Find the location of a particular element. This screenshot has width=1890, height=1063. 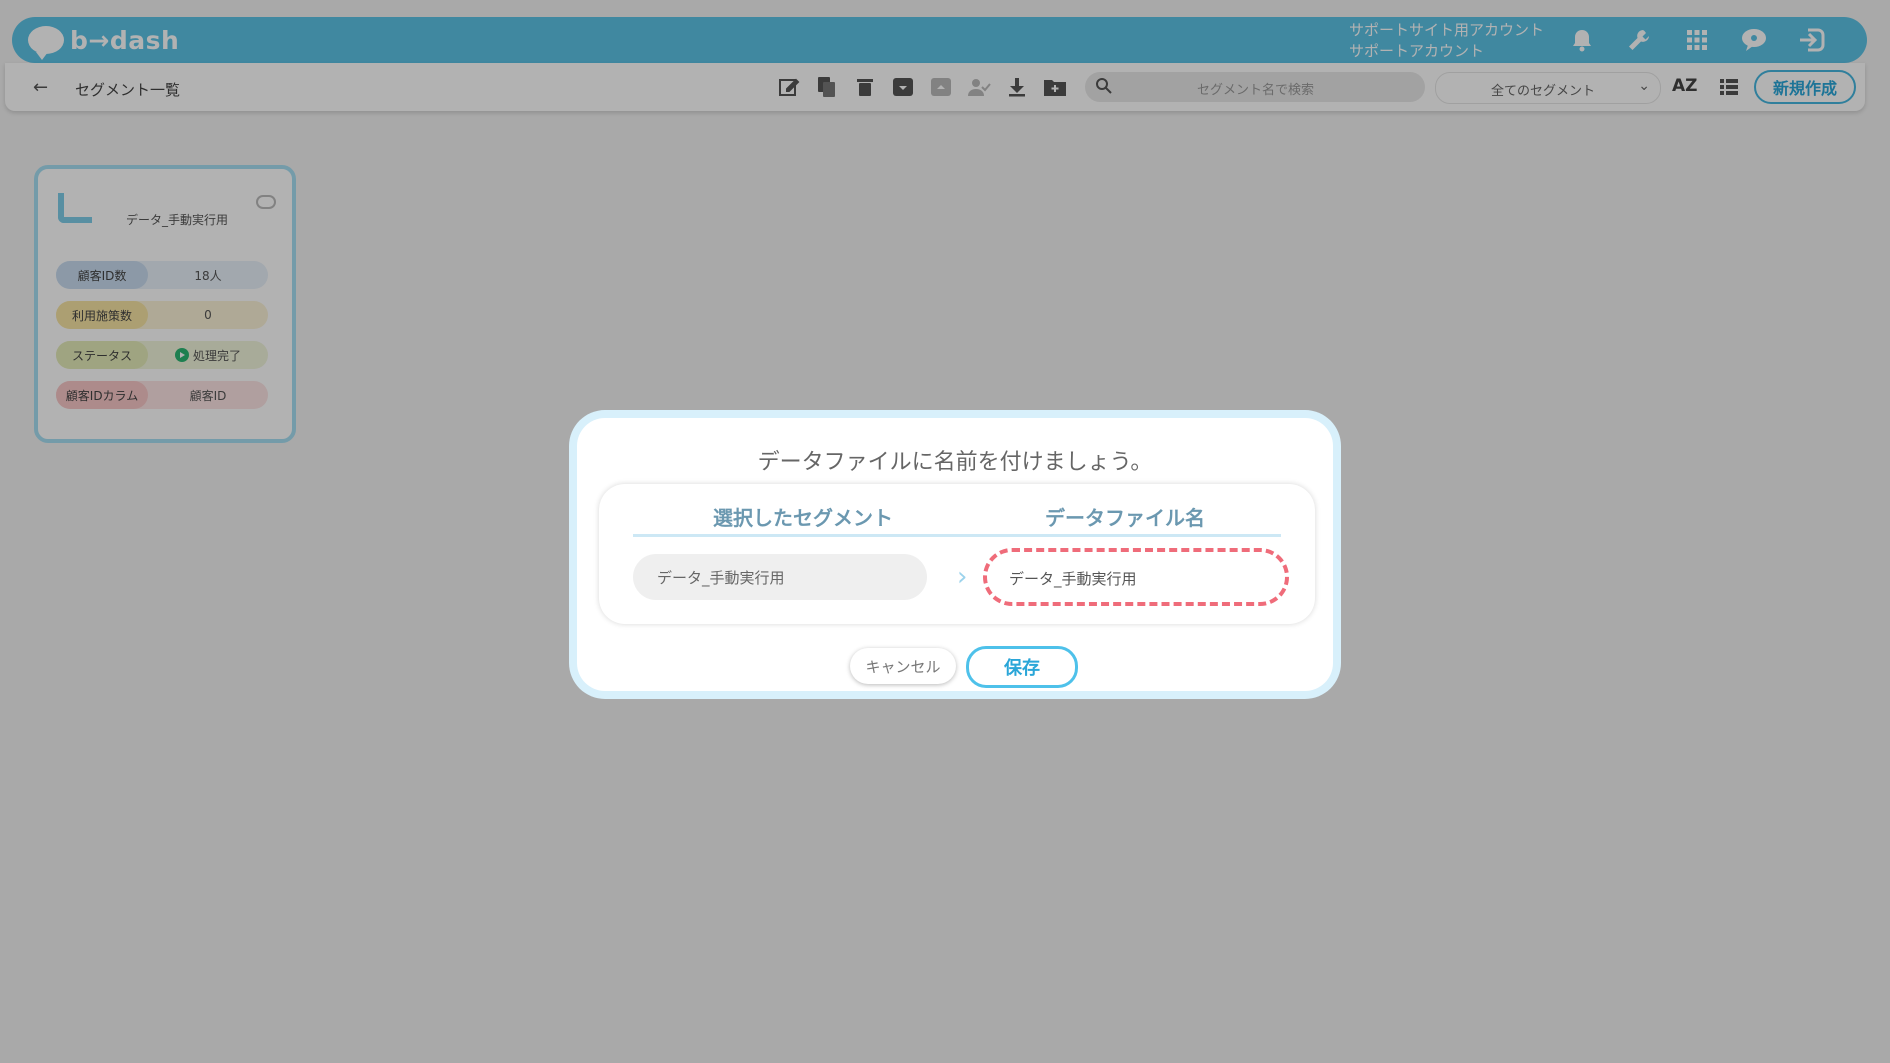

chevron-right-icon: › is located at coordinates (962, 577).